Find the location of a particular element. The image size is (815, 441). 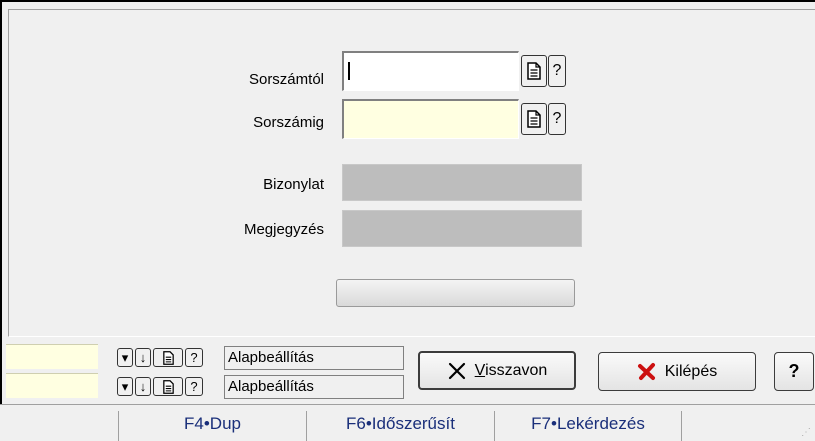

from-number-input is located at coordinates (430, 71).